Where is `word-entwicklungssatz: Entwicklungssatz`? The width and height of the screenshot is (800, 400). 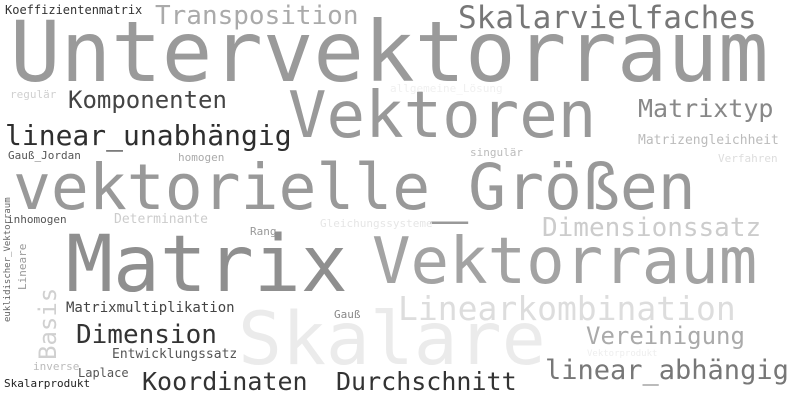 word-entwicklungssatz: Entwicklungssatz is located at coordinates (175, 354).